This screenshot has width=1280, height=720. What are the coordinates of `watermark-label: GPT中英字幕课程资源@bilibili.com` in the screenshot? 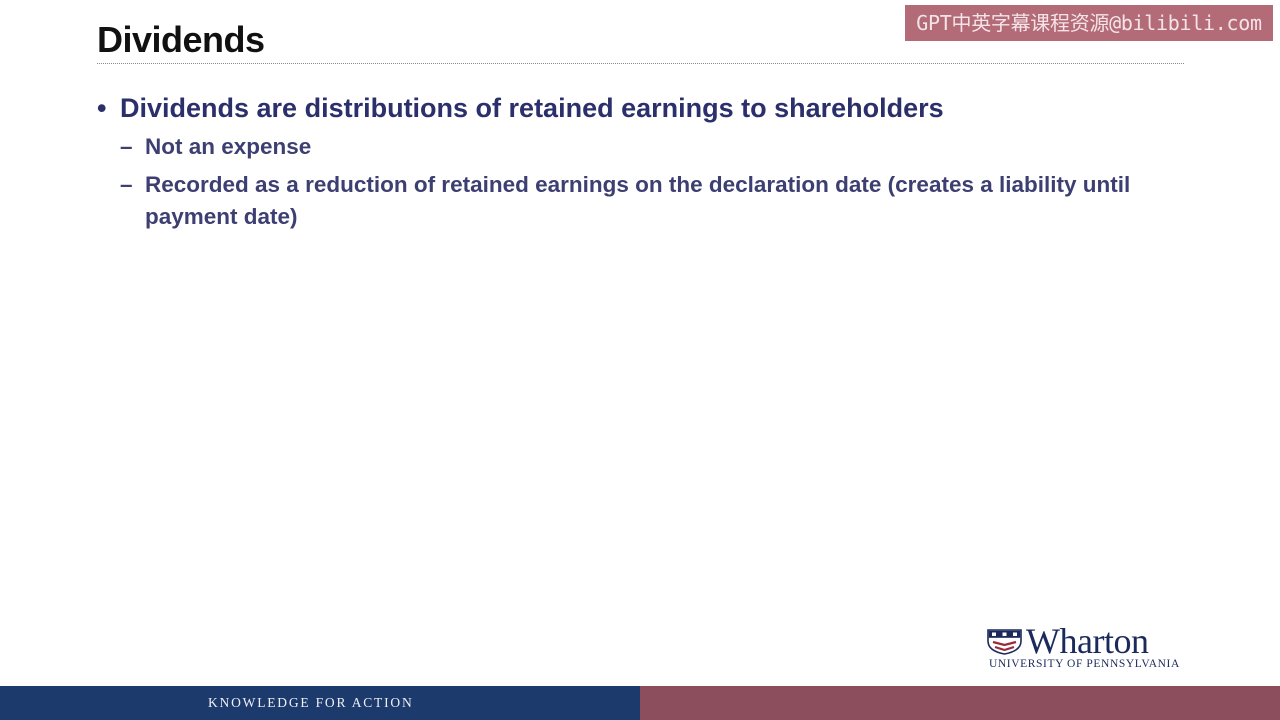 It's located at (1089, 23).